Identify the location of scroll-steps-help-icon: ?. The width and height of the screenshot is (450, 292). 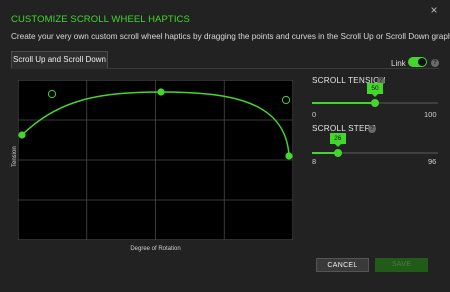
(372, 129).